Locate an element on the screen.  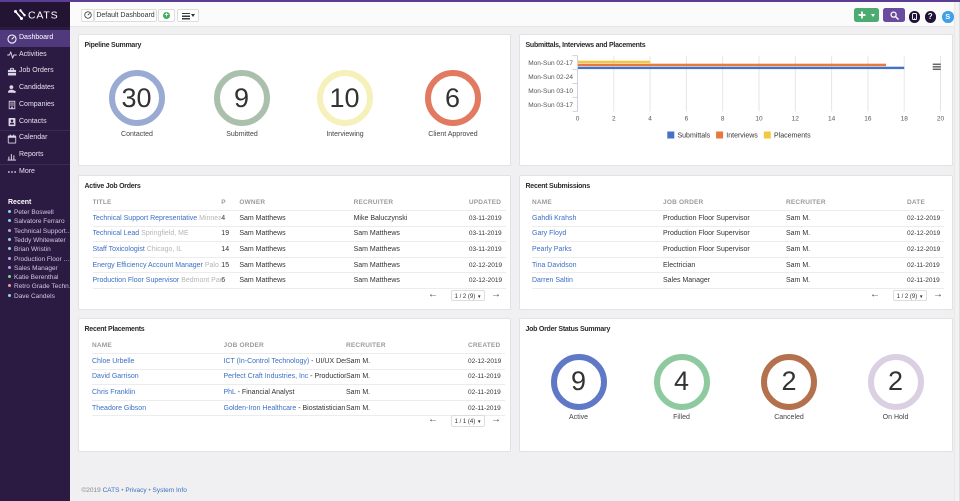
svg-text: Mon-Sun 03-17 is located at coordinates (550, 105).